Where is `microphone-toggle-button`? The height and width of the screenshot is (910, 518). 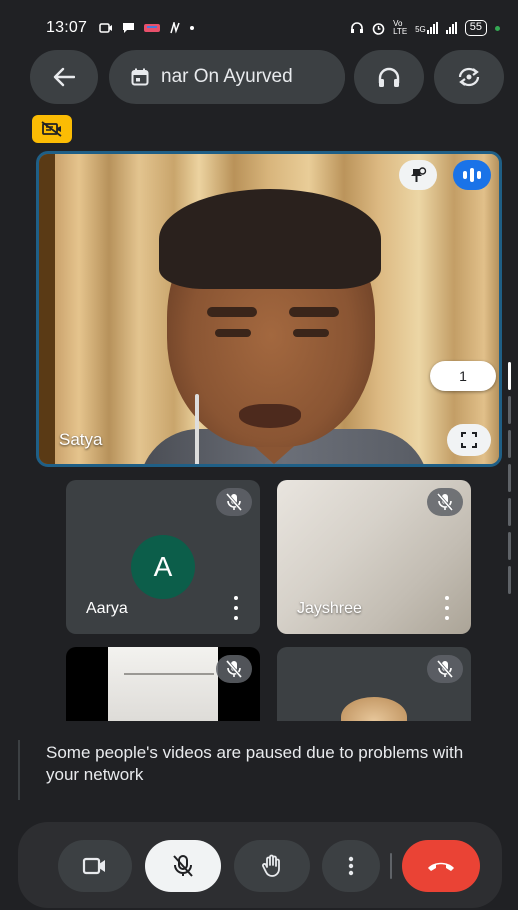
microphone-toggle-button is located at coordinates (183, 866).